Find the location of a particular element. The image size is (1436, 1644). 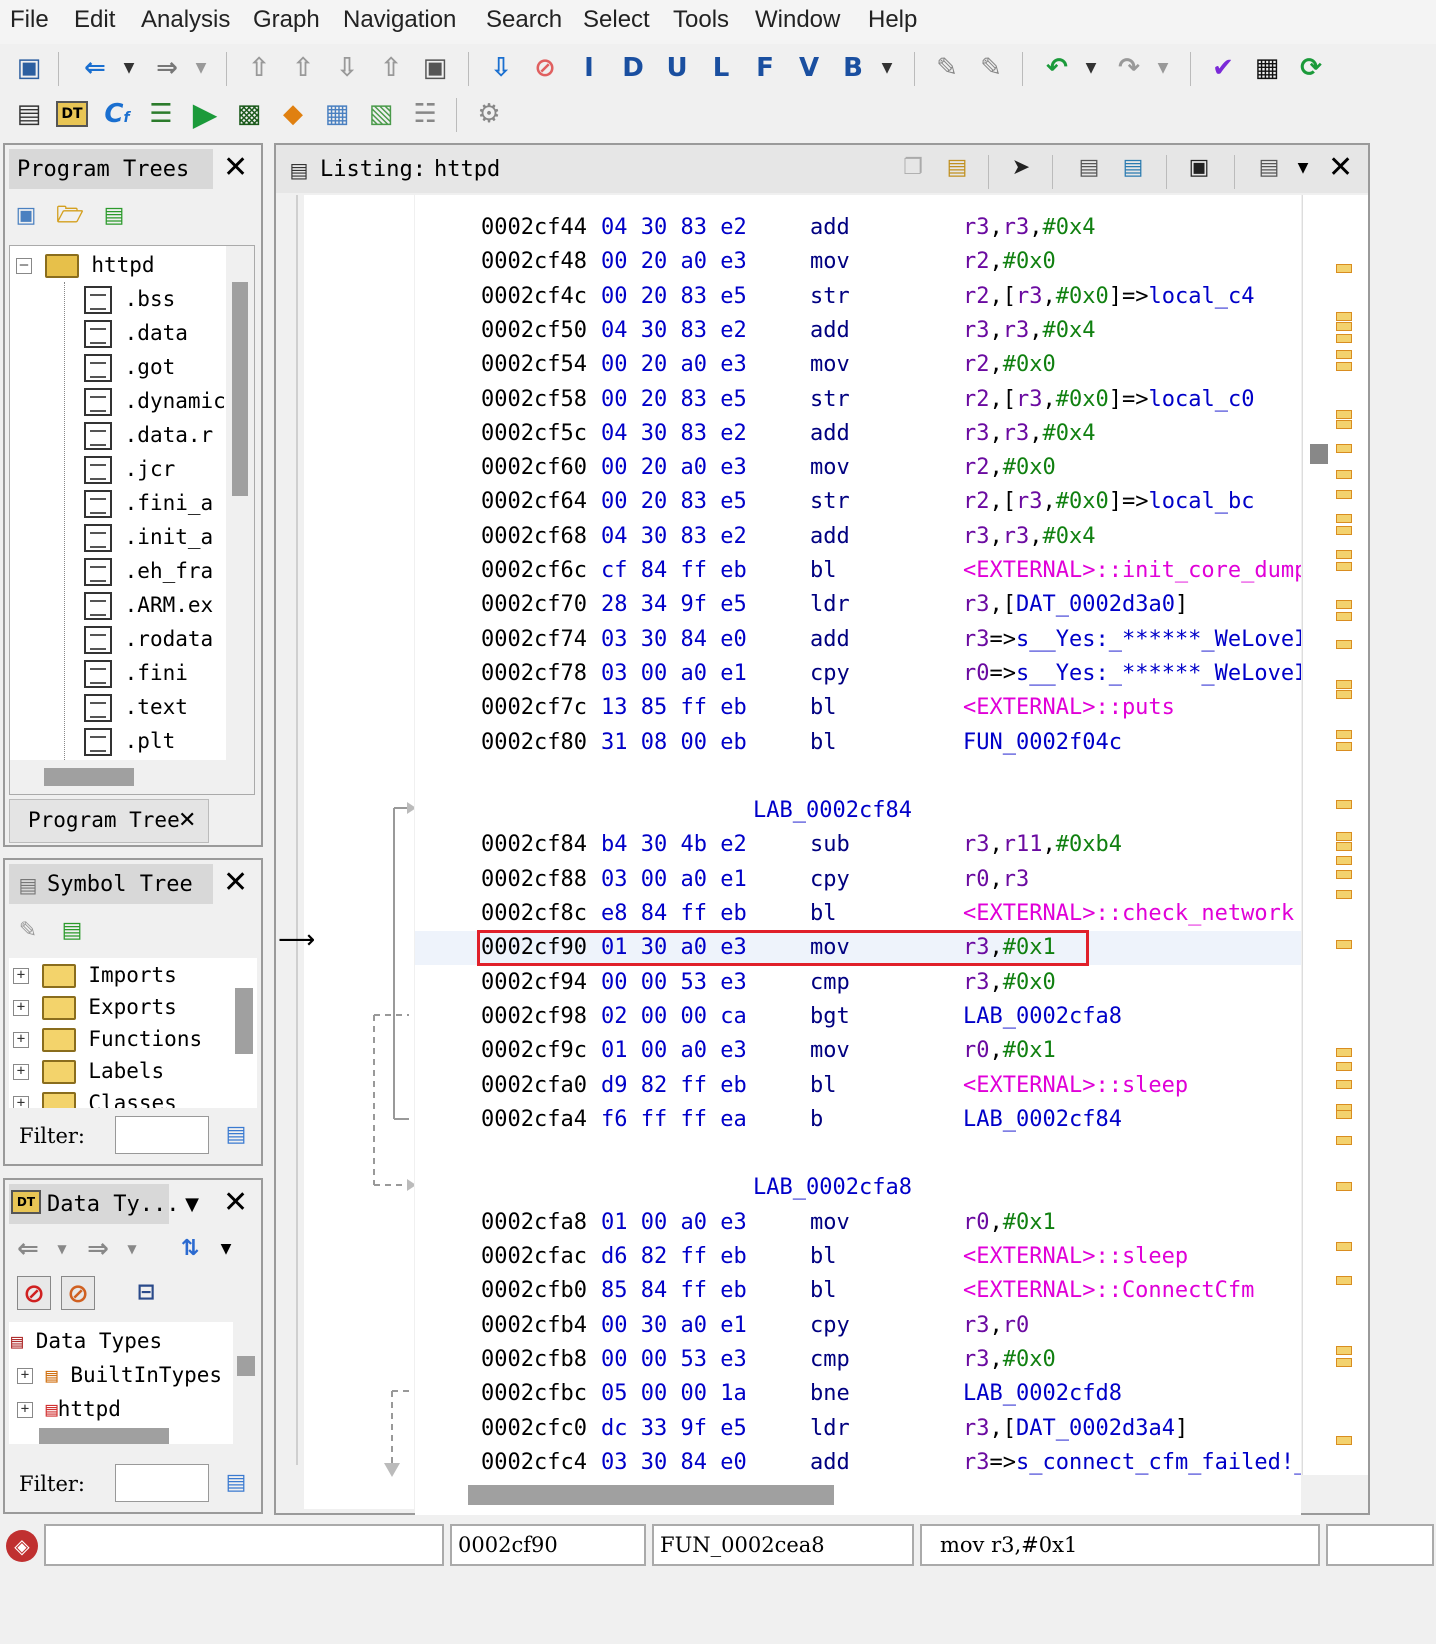

undo-icon: ↶ is located at coordinates (1057, 68).